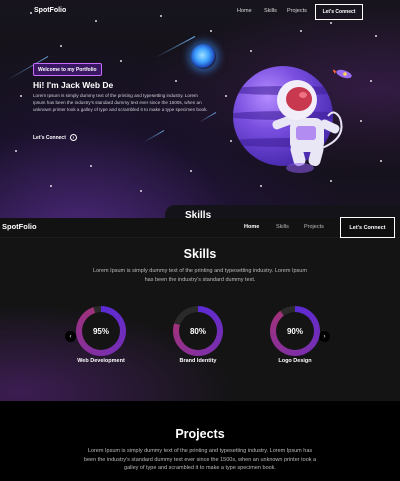  What do you see at coordinates (70, 336) in the screenshot?
I see `chevron-left-icon: ‹` at bounding box center [70, 336].